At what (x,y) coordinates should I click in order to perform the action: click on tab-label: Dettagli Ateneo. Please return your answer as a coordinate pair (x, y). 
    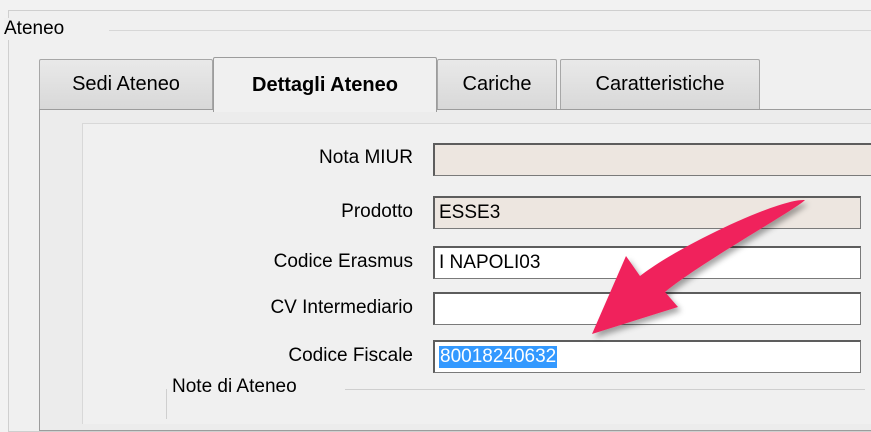
    Looking at the image, I should click on (325, 84).